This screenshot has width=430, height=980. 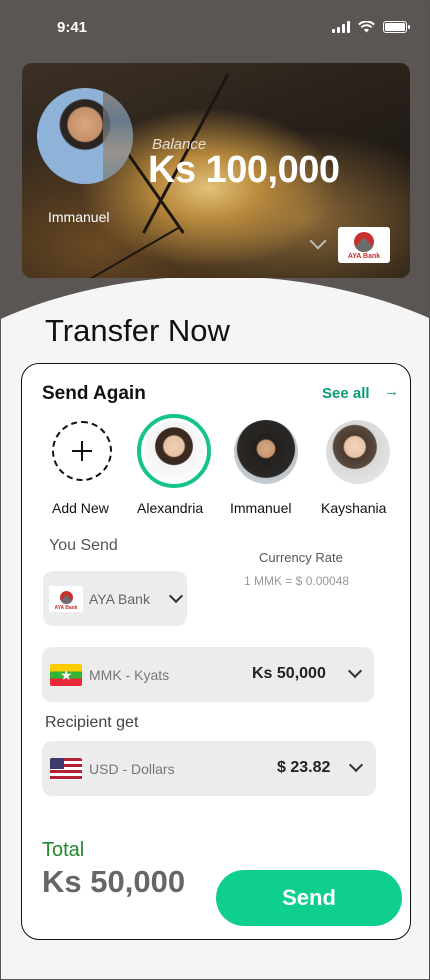 I want to click on send-button: Send, so click(x=309, y=898).